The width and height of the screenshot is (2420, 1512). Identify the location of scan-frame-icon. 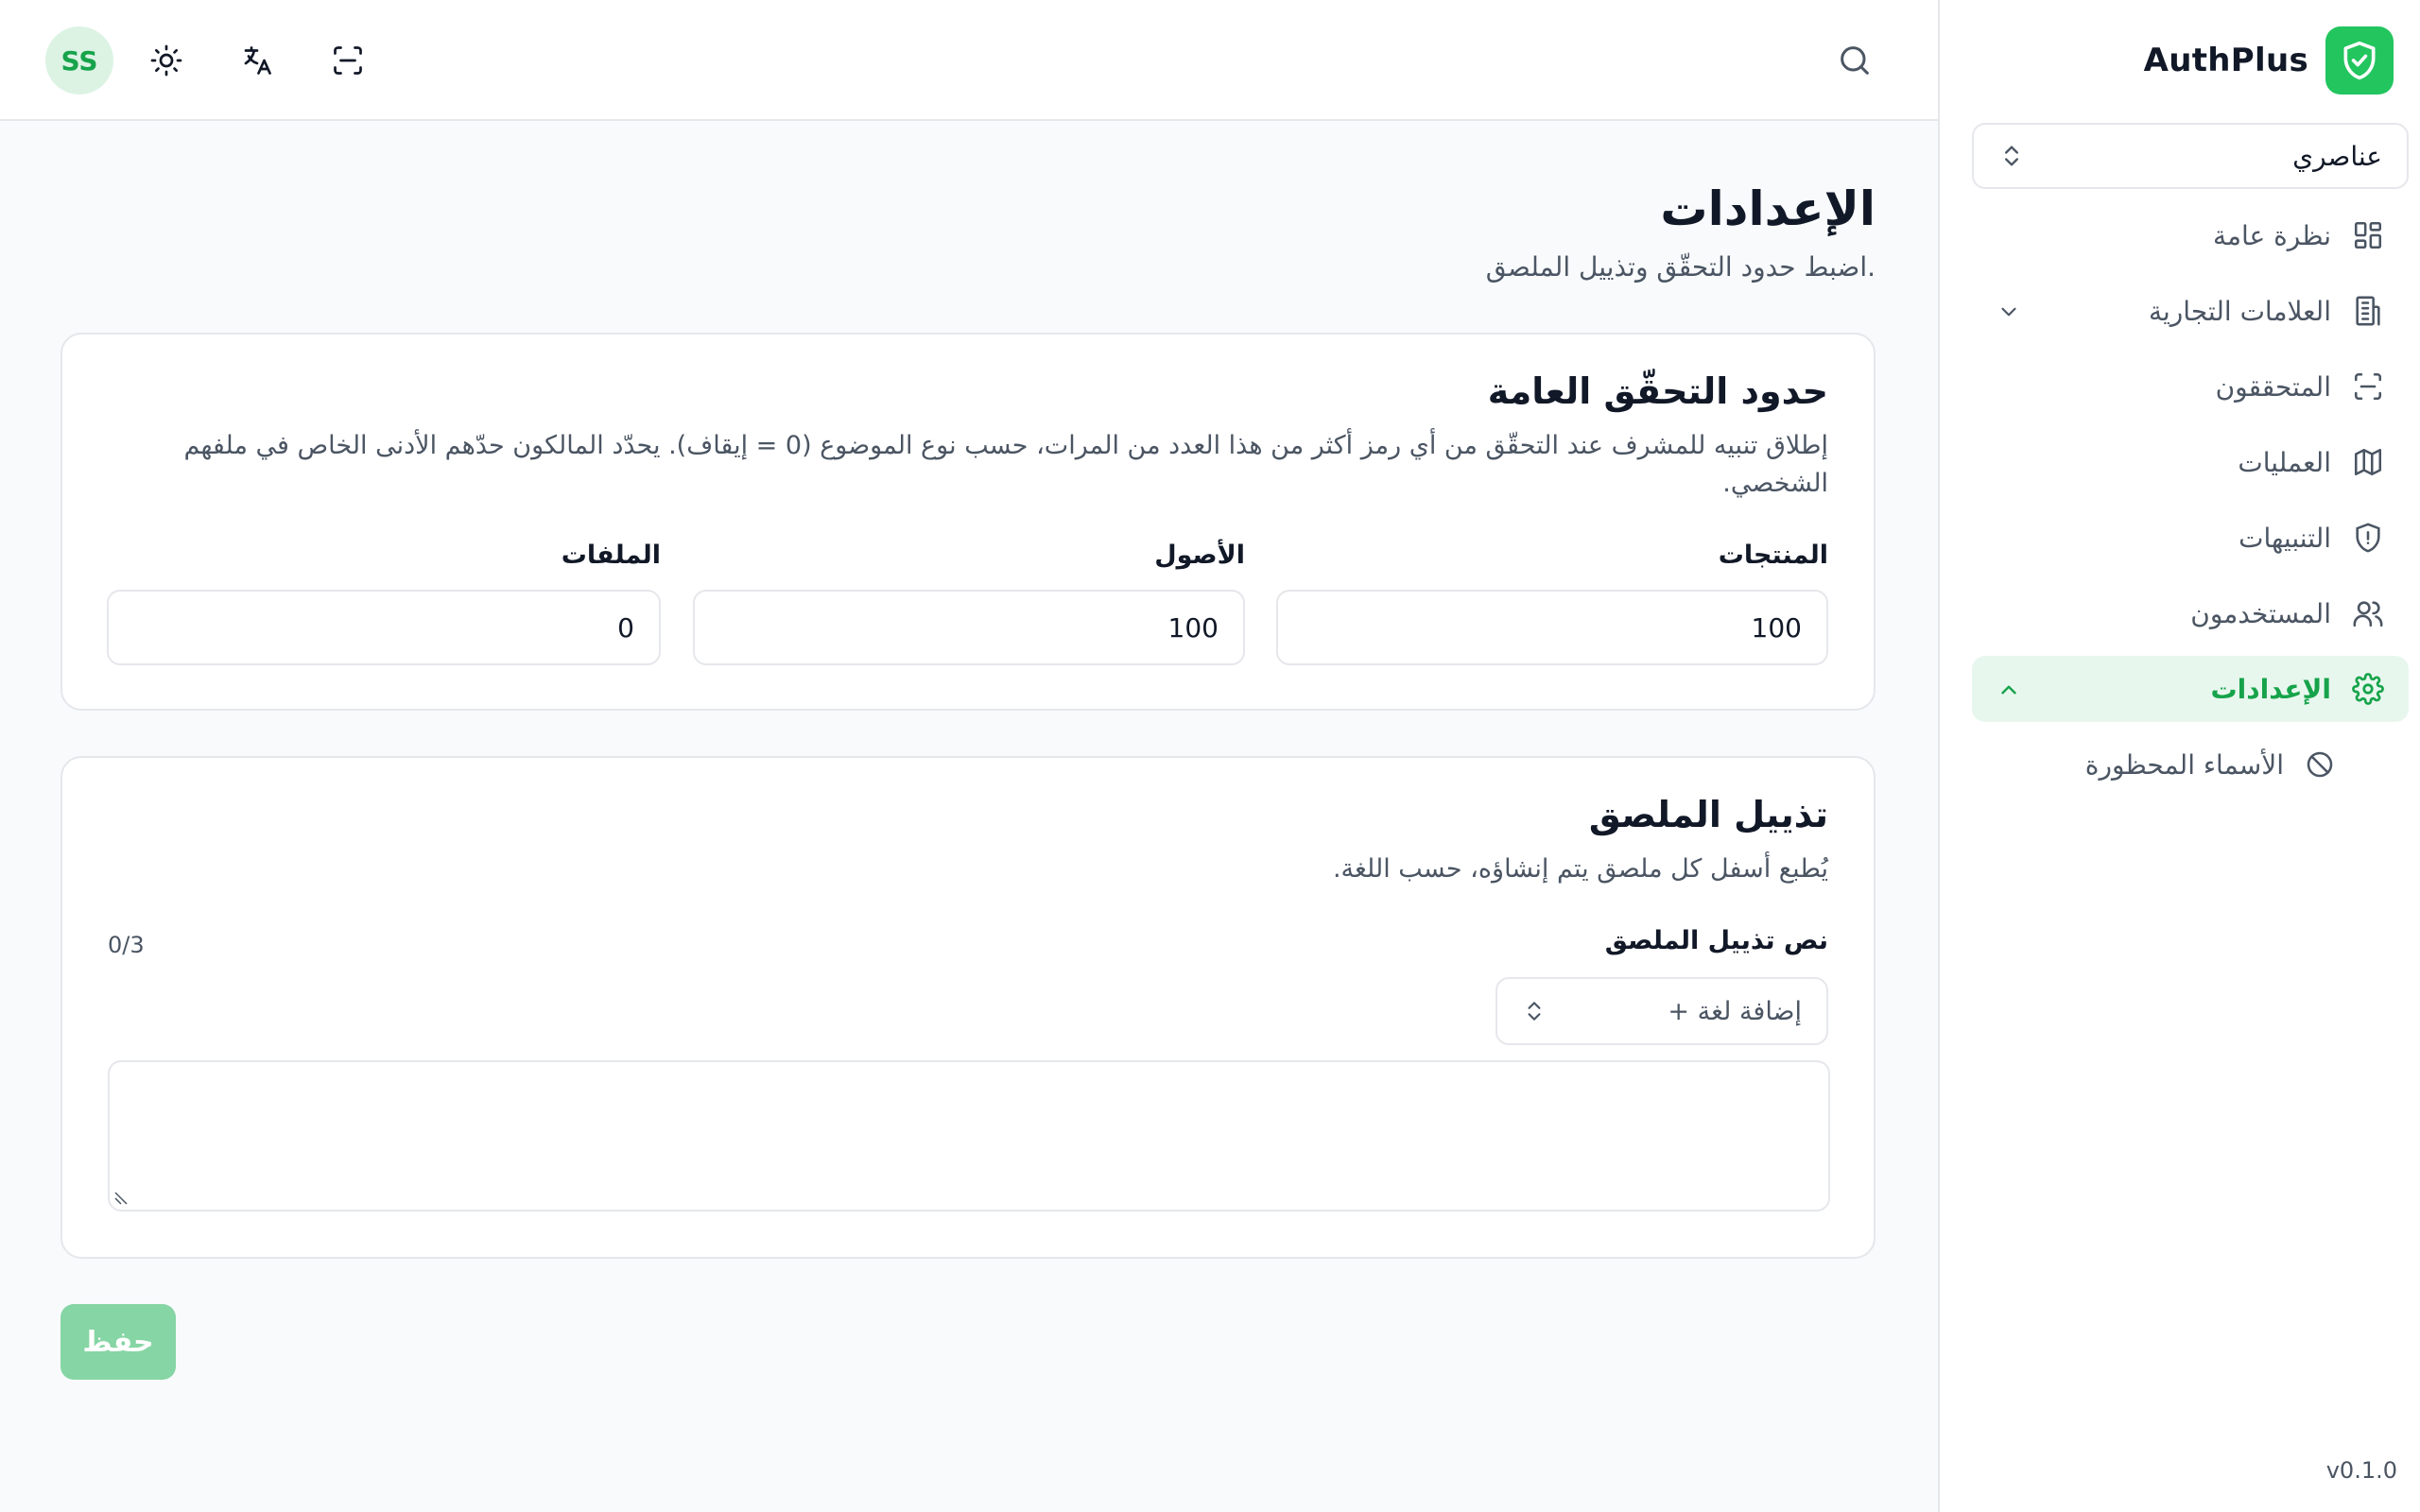
(348, 60).